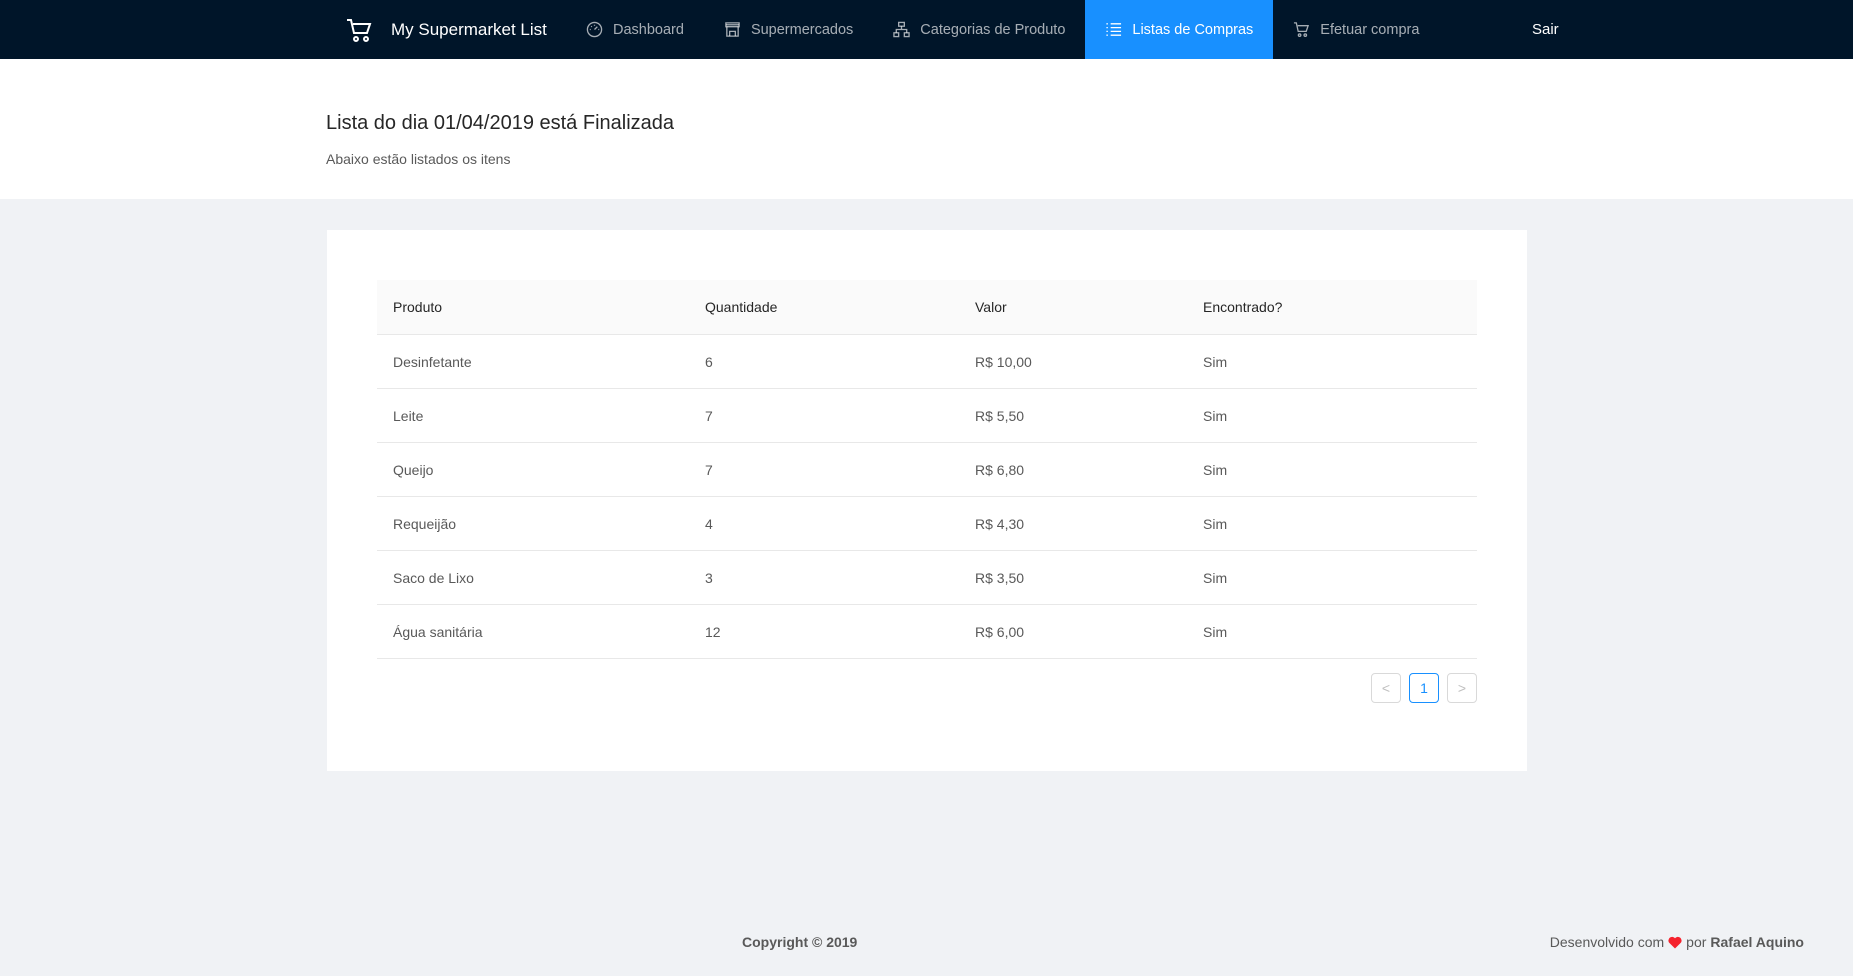 Image resolution: width=1853 pixels, height=978 pixels. I want to click on credit-by: por, so click(1696, 942).